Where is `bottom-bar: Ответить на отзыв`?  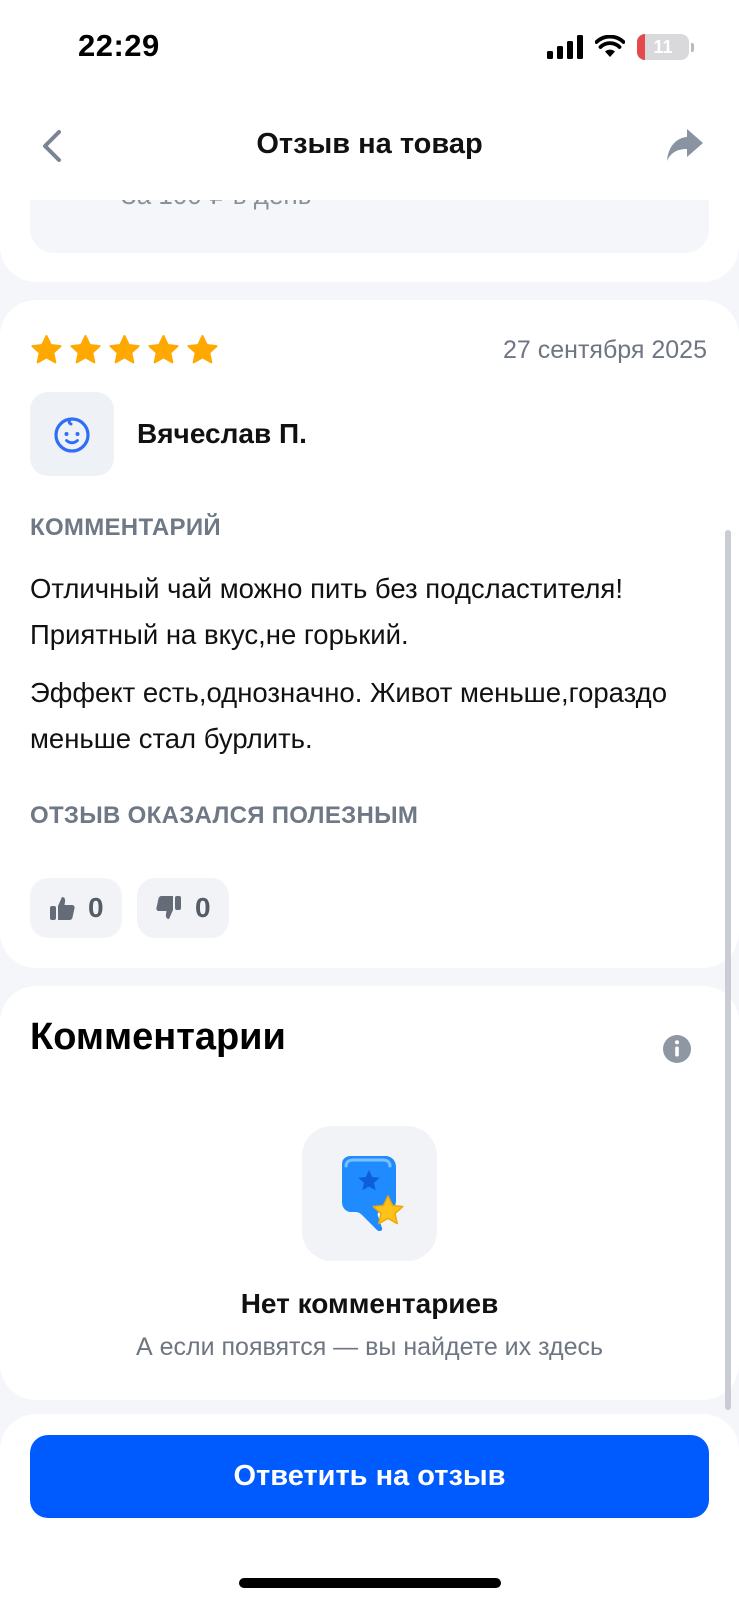 bottom-bar: Ответить на отзыв is located at coordinates (369, 1507).